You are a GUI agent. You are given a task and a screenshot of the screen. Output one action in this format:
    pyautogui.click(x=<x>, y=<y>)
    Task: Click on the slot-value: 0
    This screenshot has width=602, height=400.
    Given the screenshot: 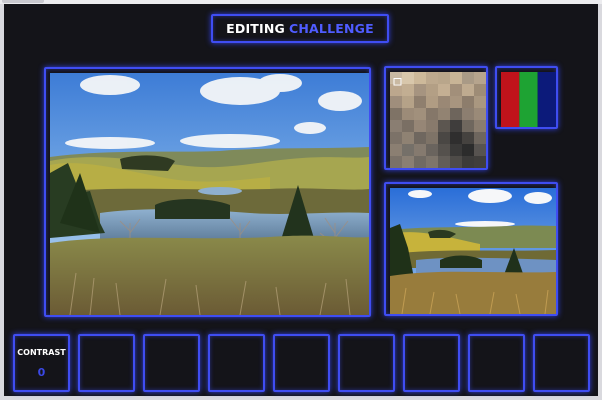 What is the action you would take?
    pyautogui.click(x=41, y=372)
    